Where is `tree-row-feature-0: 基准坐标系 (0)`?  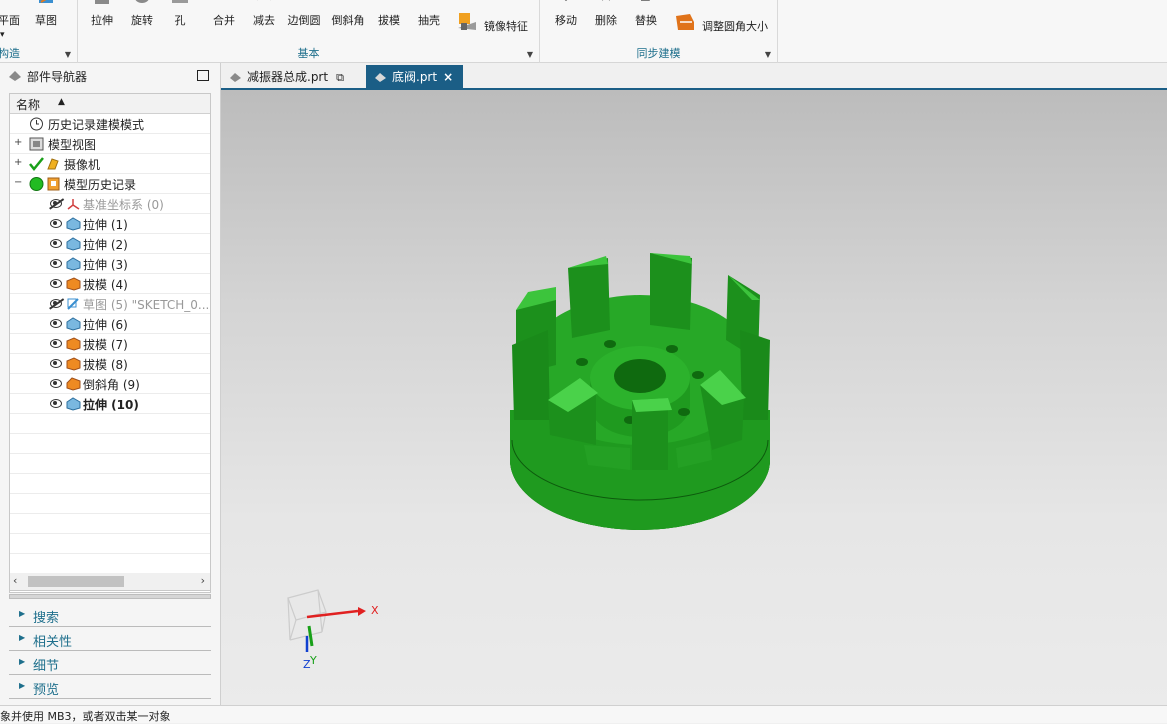
tree-row-feature-0: 基准坐标系 (0) is located at coordinates (110, 204).